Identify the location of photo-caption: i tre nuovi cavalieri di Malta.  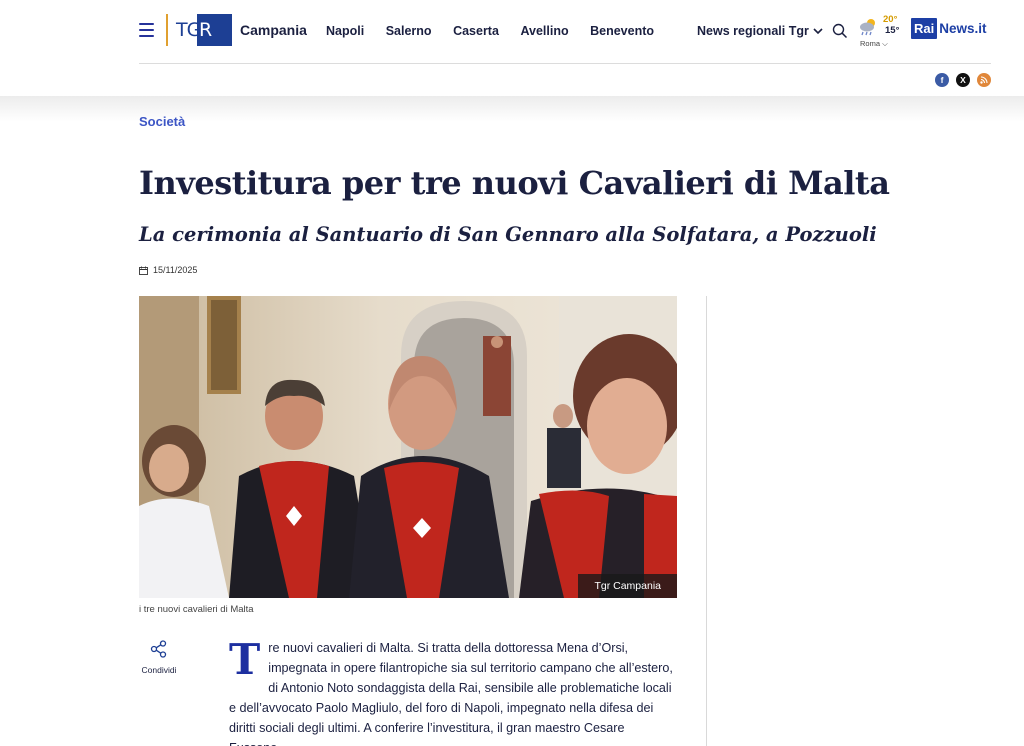
(196, 609).